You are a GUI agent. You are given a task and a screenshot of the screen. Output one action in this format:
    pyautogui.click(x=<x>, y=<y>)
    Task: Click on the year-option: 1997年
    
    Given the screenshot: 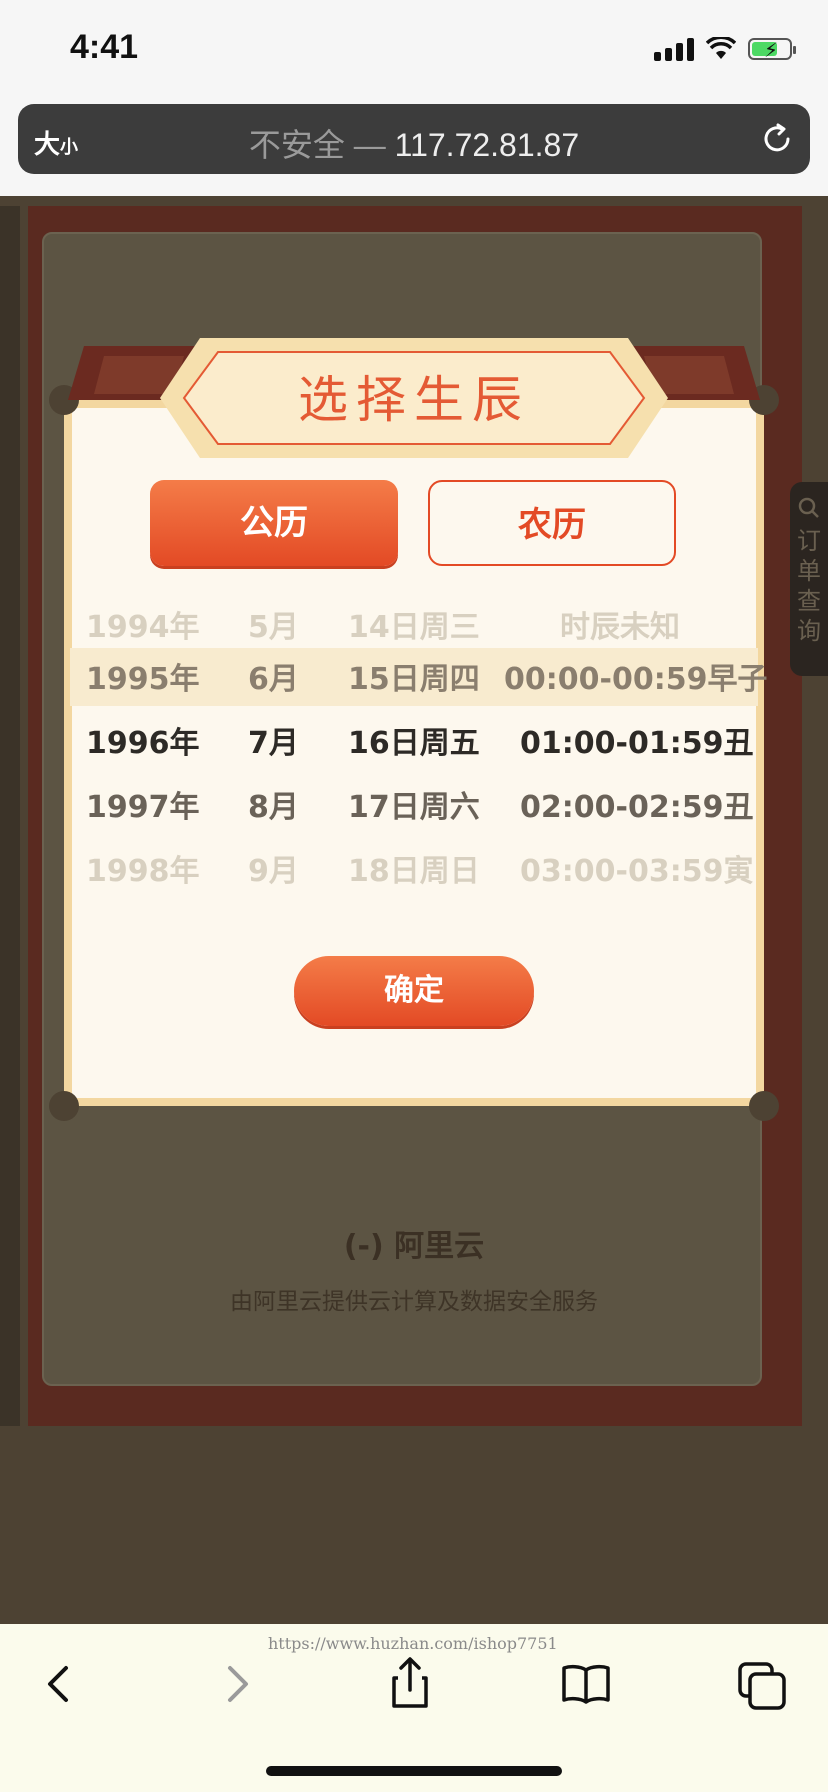 What is the action you would take?
    pyautogui.click(x=143, y=808)
    